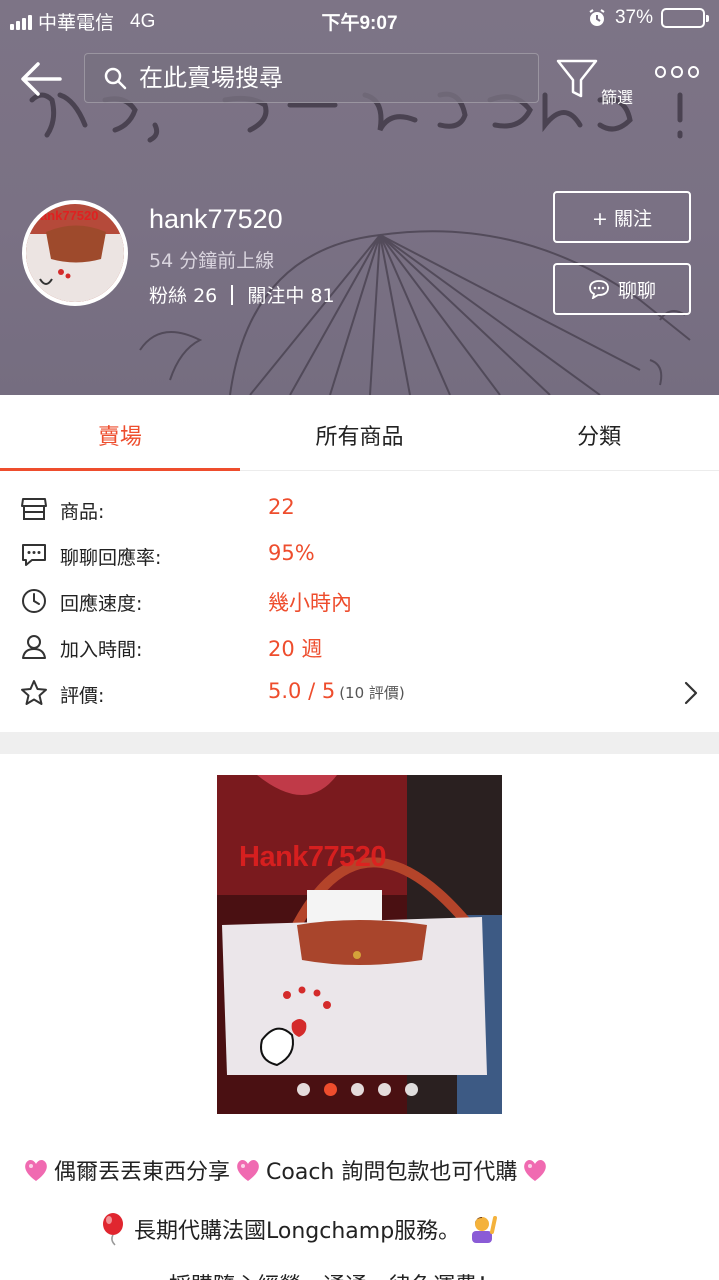  What do you see at coordinates (617, 97) in the screenshot?
I see `filter-label: 篩選` at bounding box center [617, 97].